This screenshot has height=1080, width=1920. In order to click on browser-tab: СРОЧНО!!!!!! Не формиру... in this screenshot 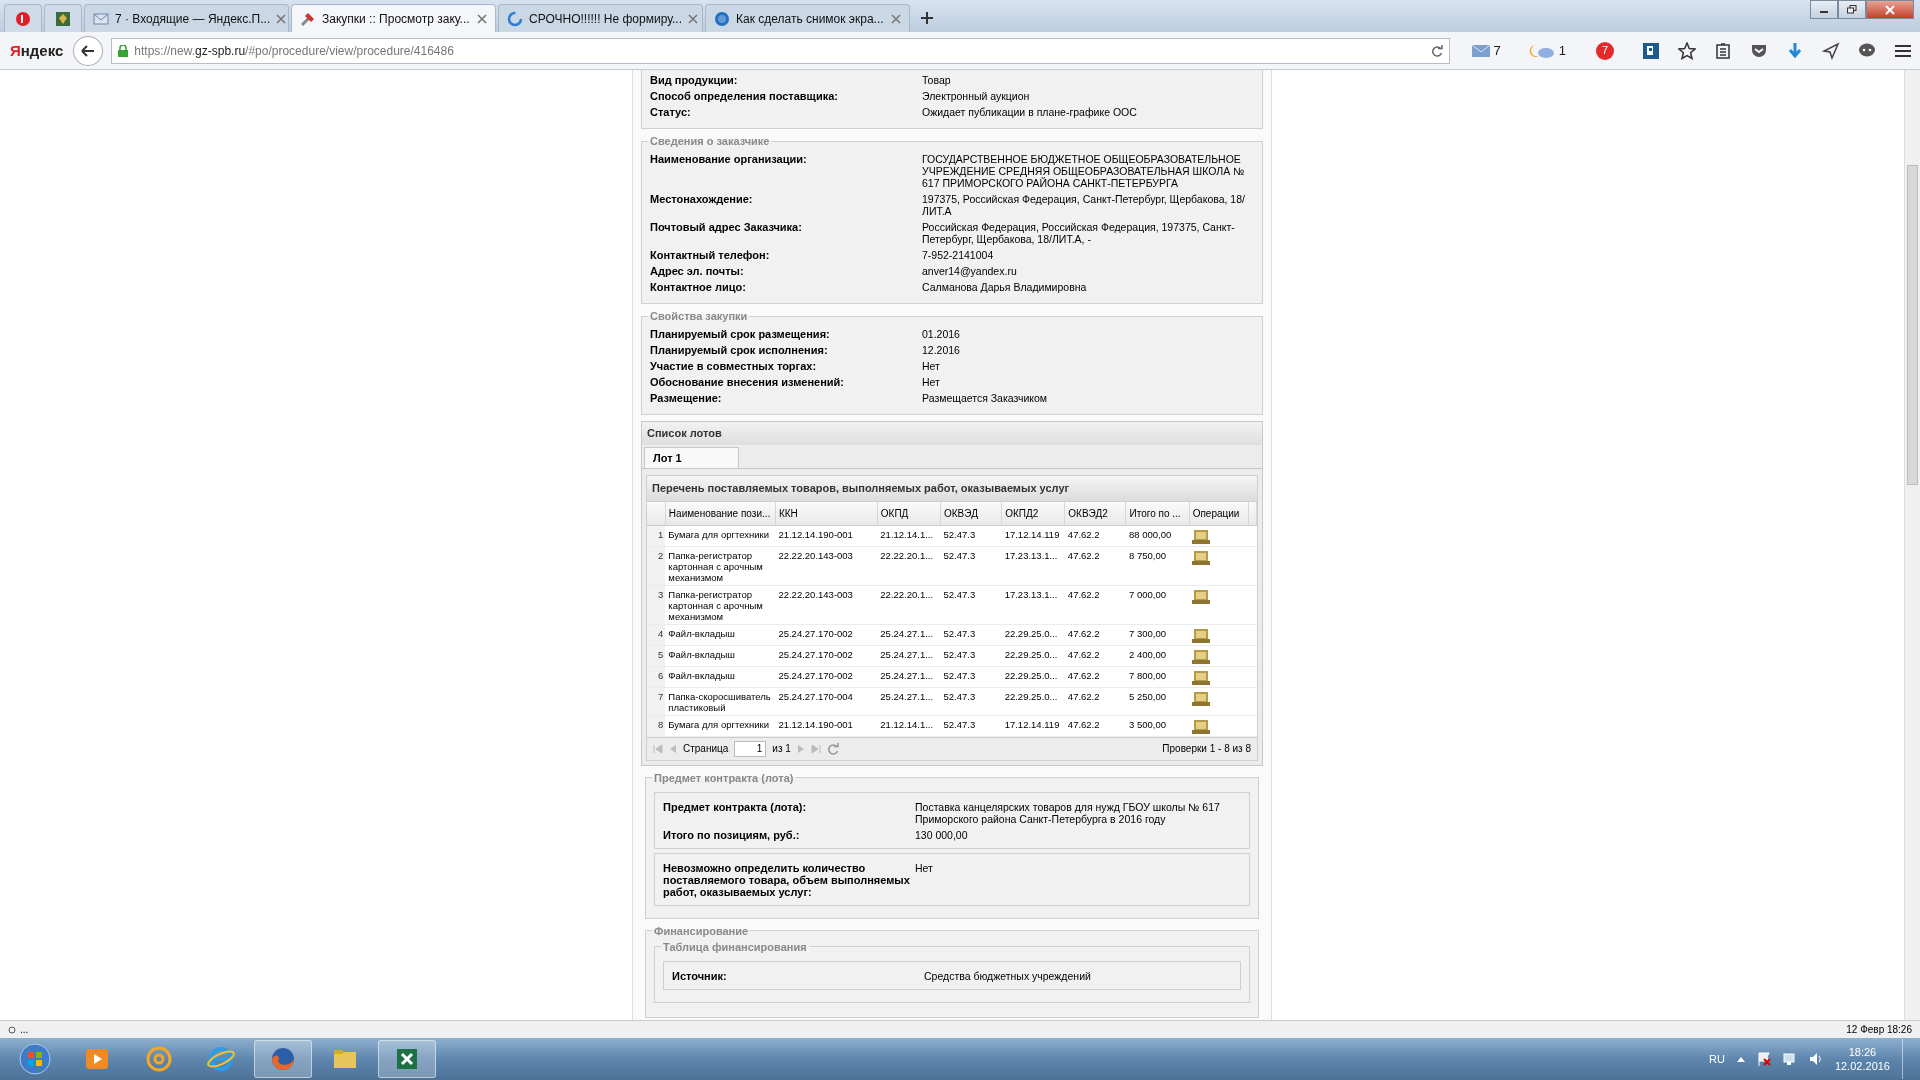, I will do `click(600, 18)`.